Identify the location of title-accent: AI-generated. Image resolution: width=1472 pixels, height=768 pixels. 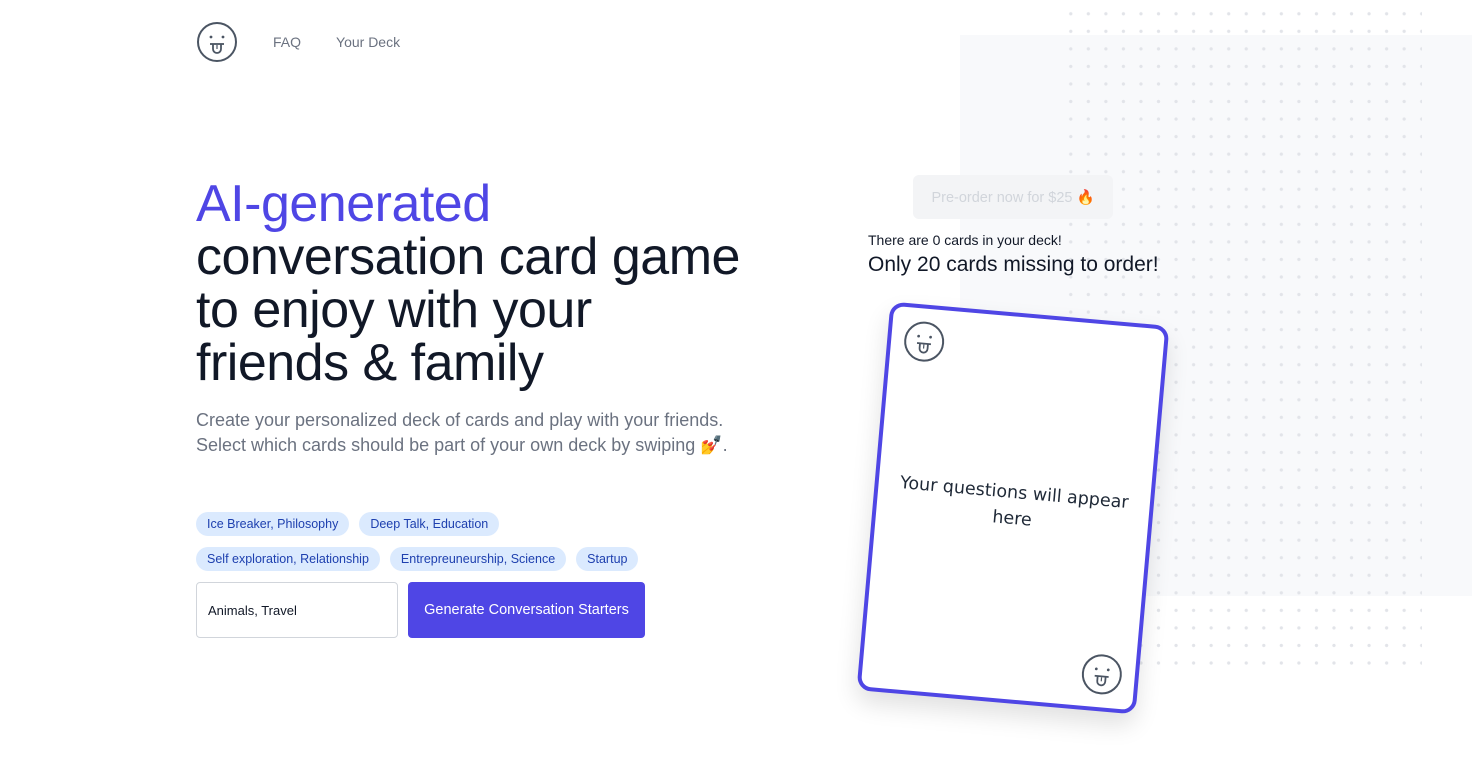
(343, 204).